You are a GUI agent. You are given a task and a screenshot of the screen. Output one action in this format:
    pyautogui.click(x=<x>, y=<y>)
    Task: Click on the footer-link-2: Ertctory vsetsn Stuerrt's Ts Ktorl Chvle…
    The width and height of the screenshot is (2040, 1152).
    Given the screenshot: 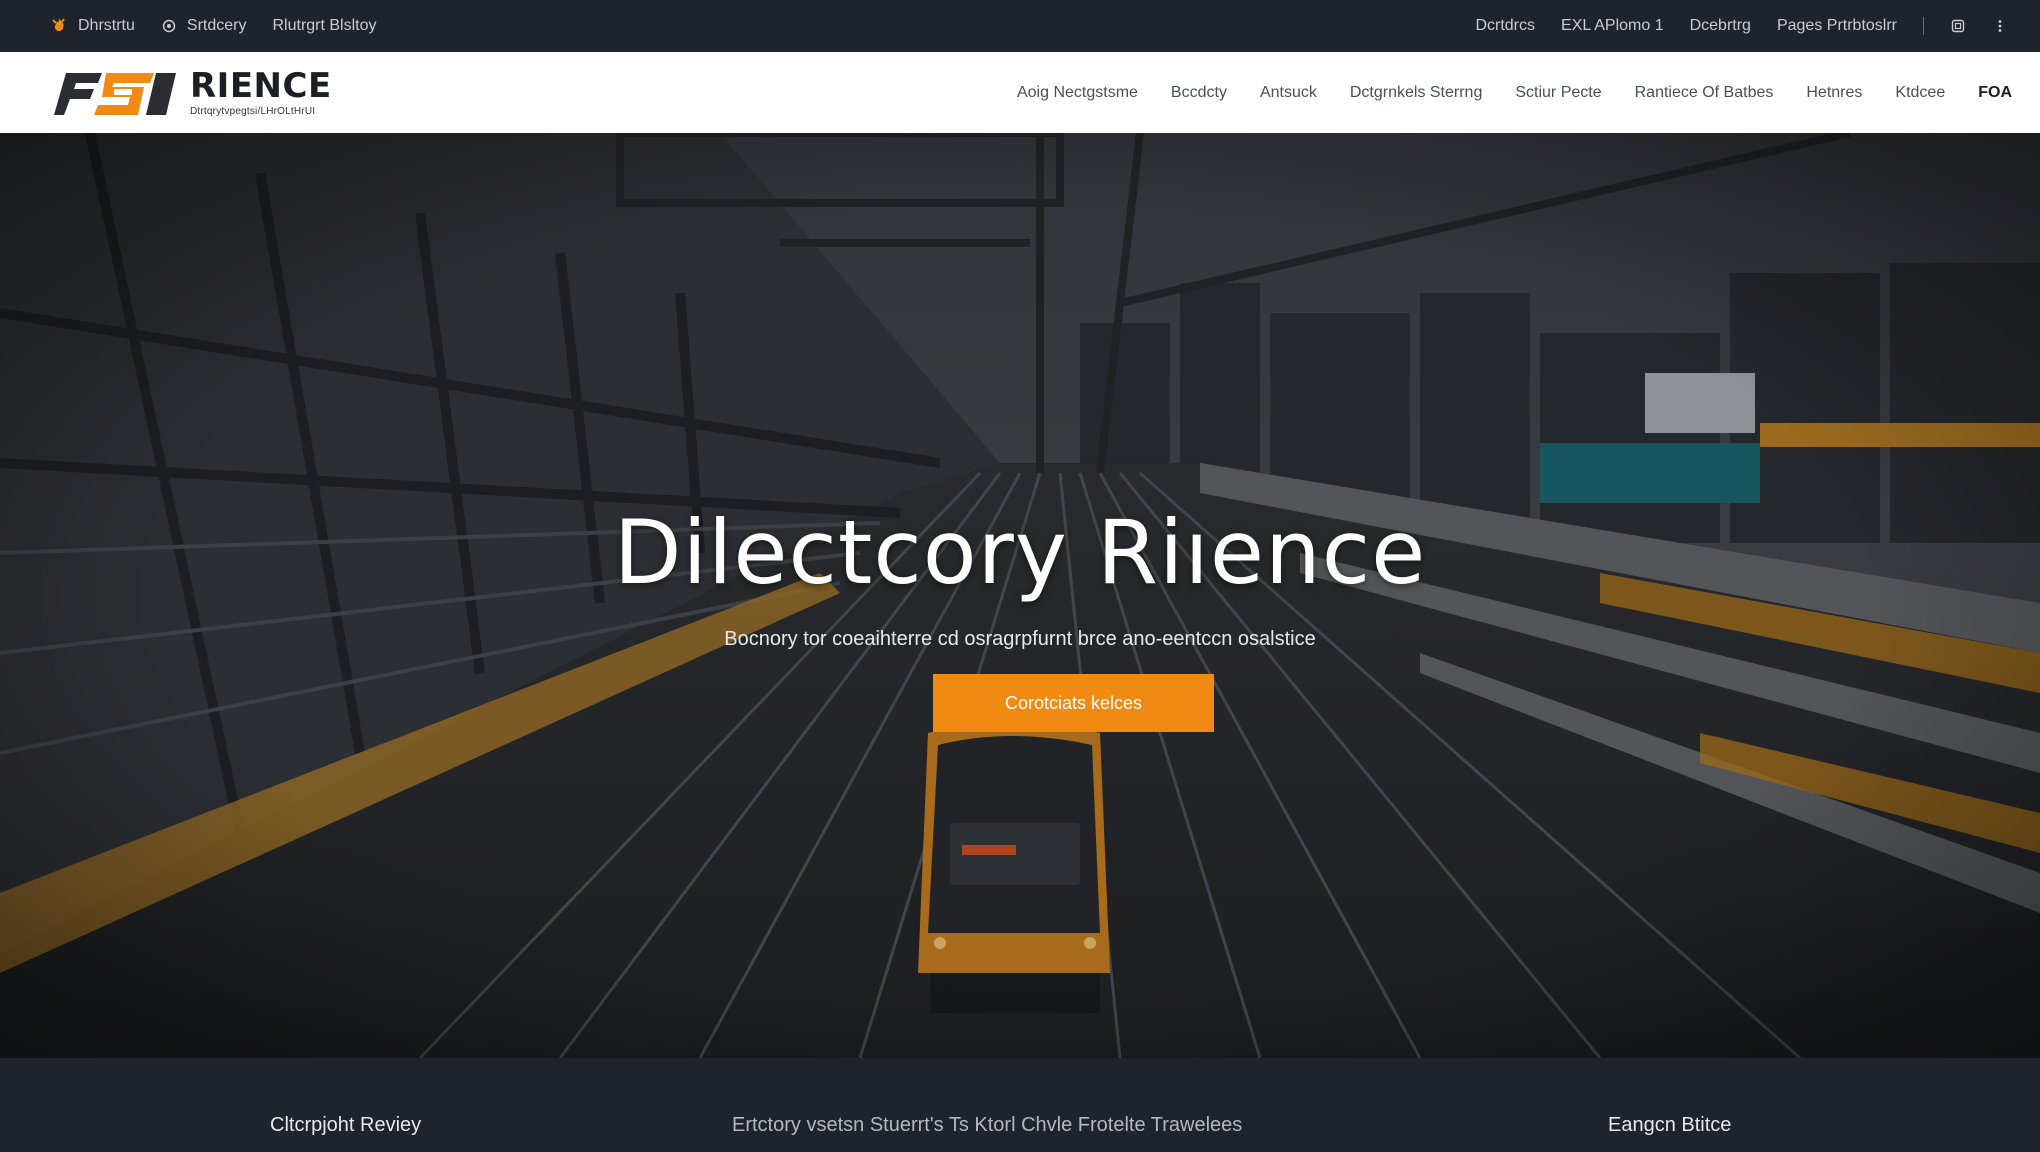 What is the action you would take?
    pyautogui.click(x=987, y=1125)
    